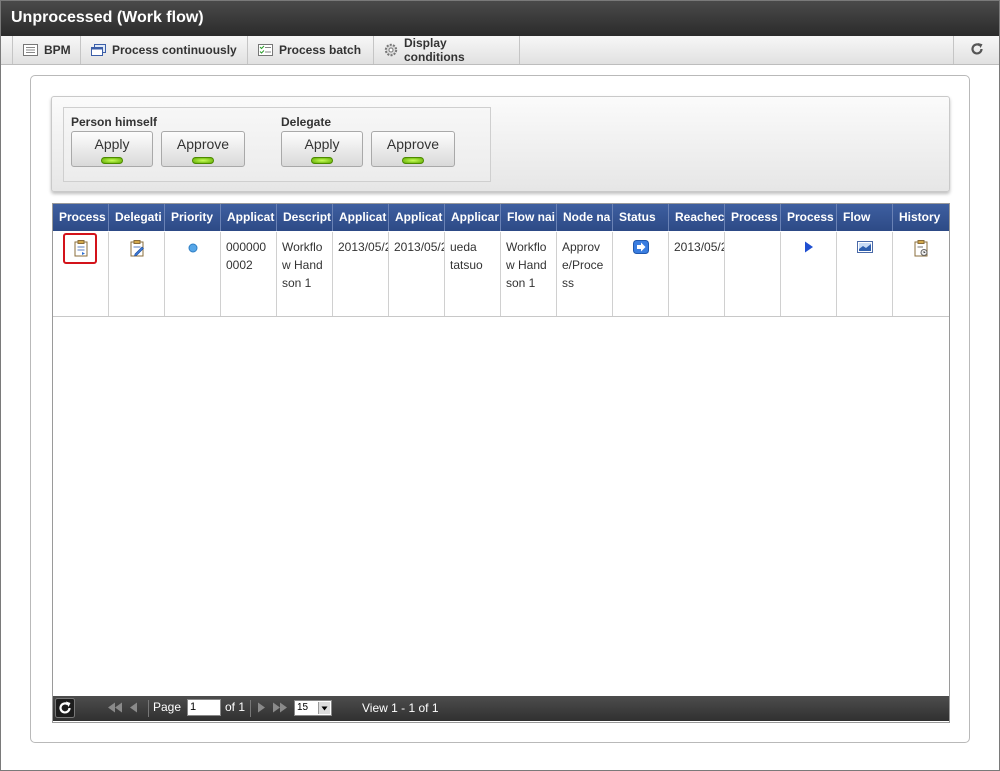 This screenshot has width=1000, height=771. Describe the element at coordinates (361, 274) in the screenshot. I see `cell-application-date: 2013/05/2` at that location.